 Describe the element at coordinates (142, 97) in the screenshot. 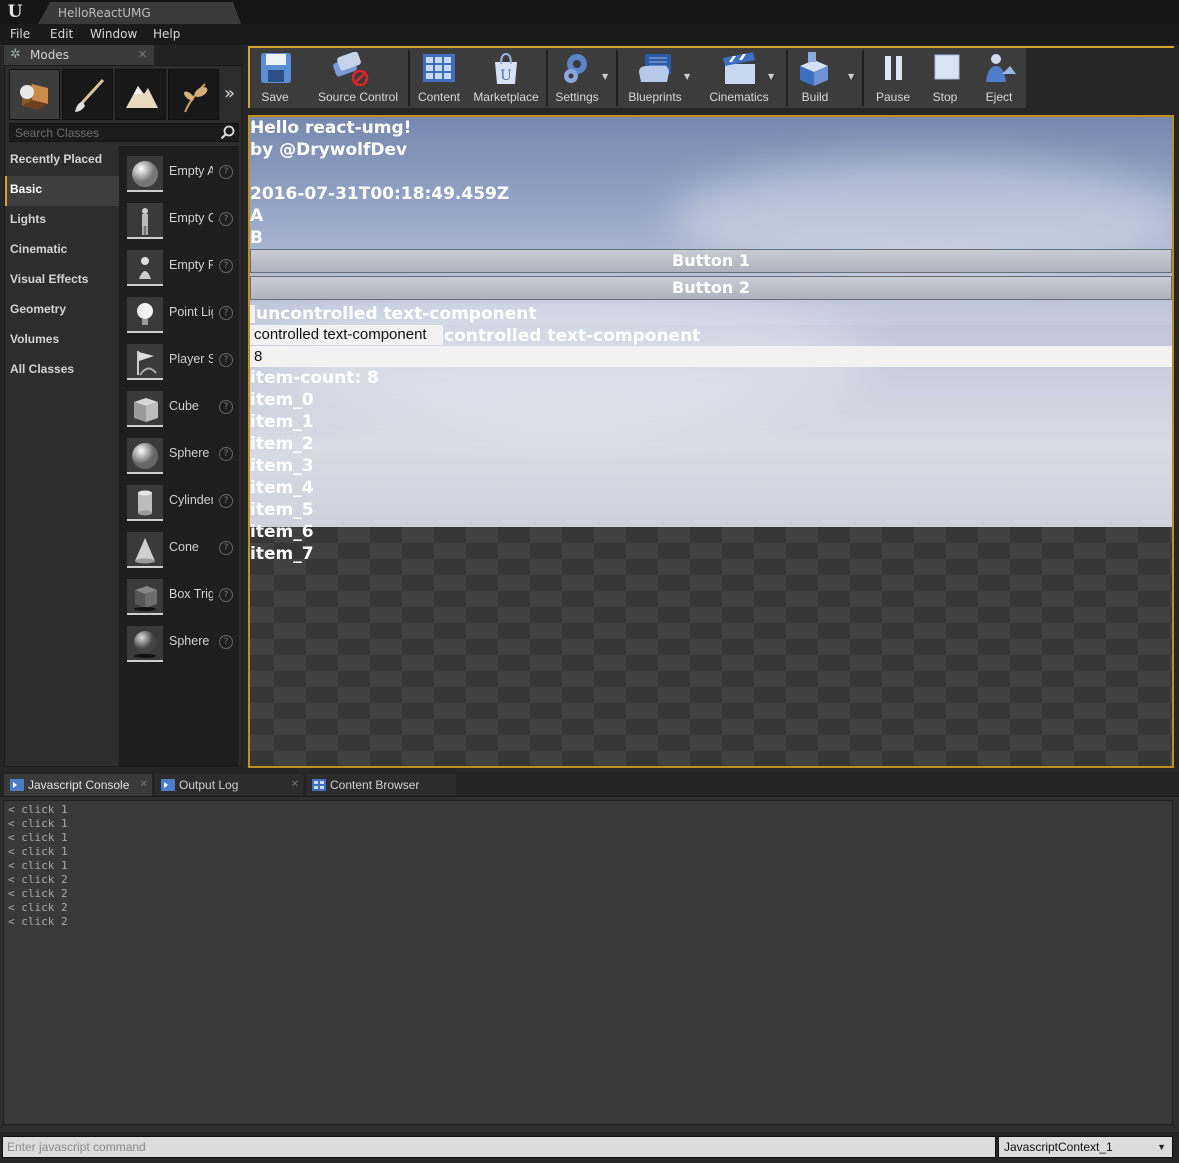

I see `landscape-mode-icon` at that location.